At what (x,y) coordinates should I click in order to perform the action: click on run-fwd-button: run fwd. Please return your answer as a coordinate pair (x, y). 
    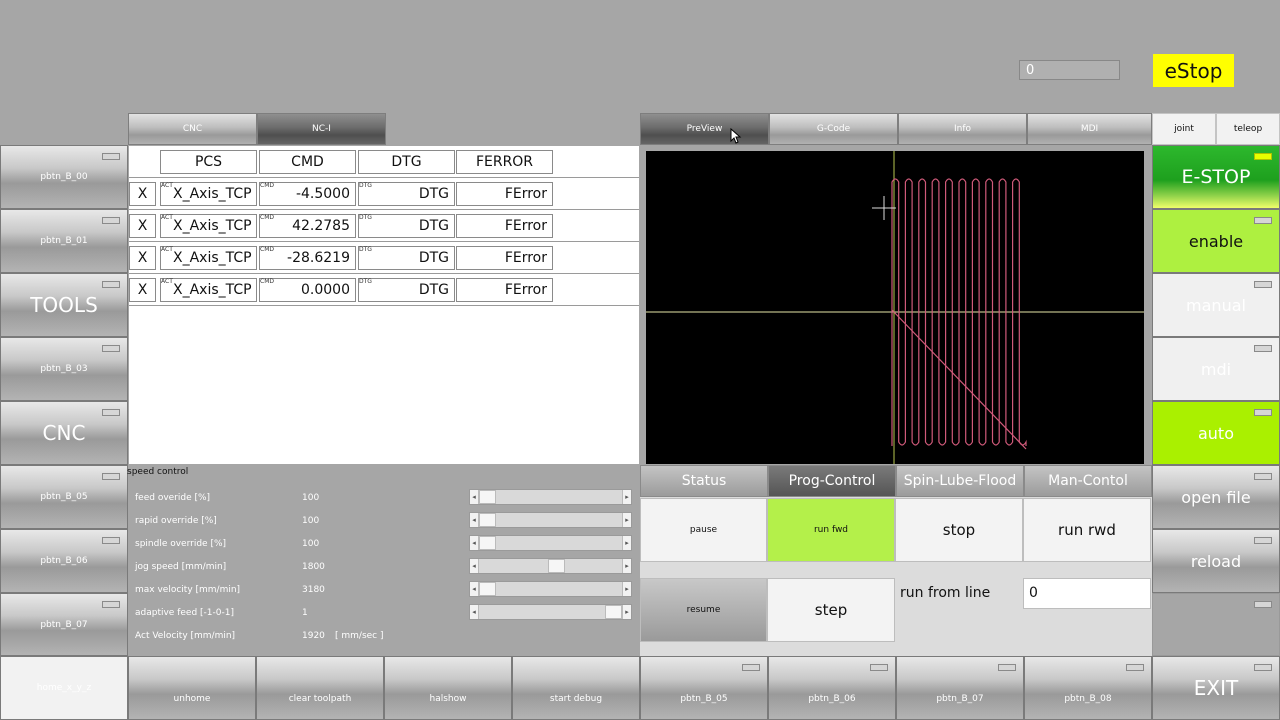
    Looking at the image, I should click on (831, 530).